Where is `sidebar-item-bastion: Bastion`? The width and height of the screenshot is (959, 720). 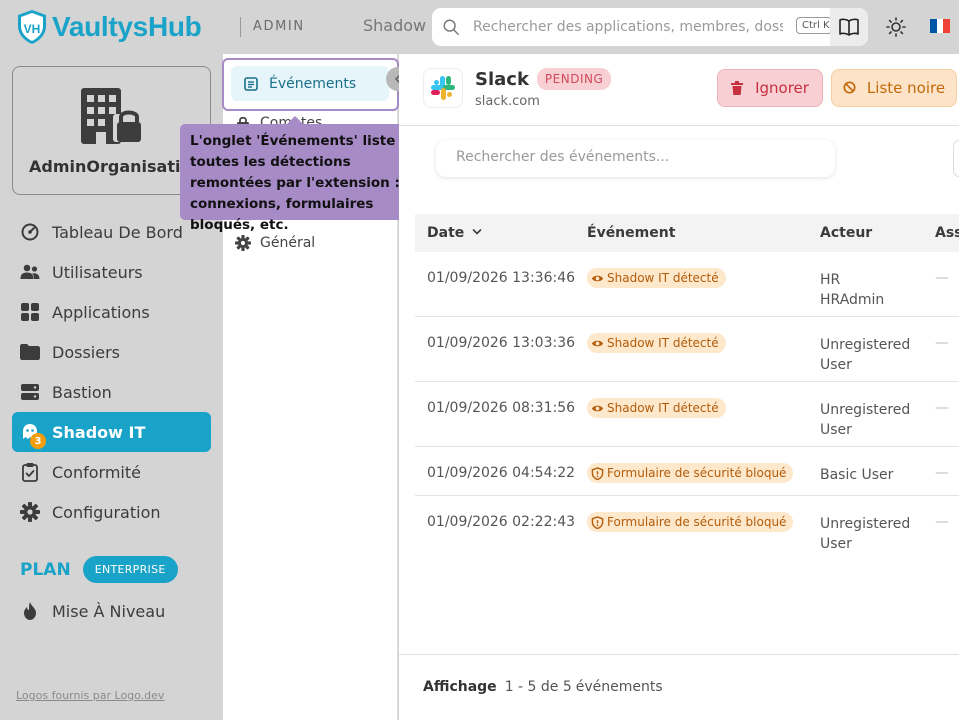
sidebar-item-bastion: Bastion is located at coordinates (111, 392).